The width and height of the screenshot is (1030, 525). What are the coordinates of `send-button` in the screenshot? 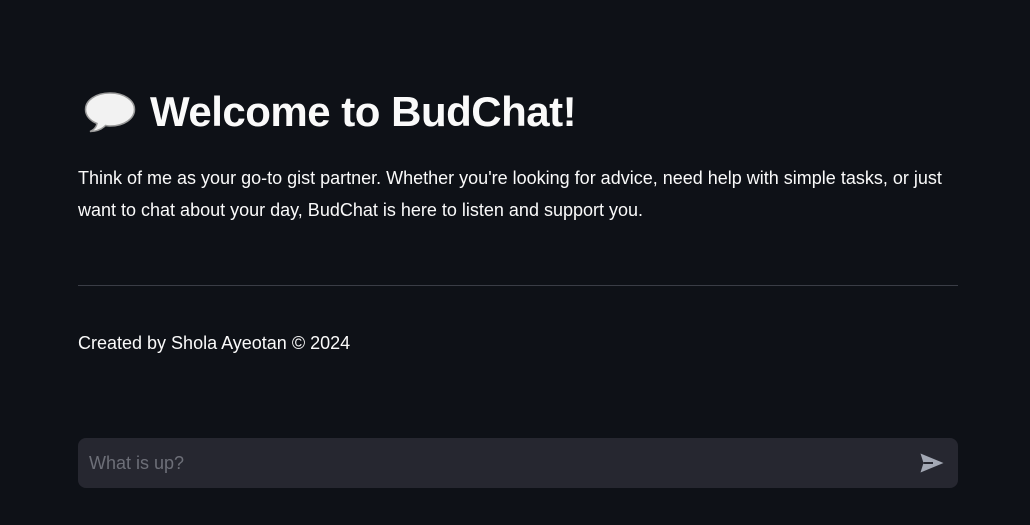 It's located at (932, 463).